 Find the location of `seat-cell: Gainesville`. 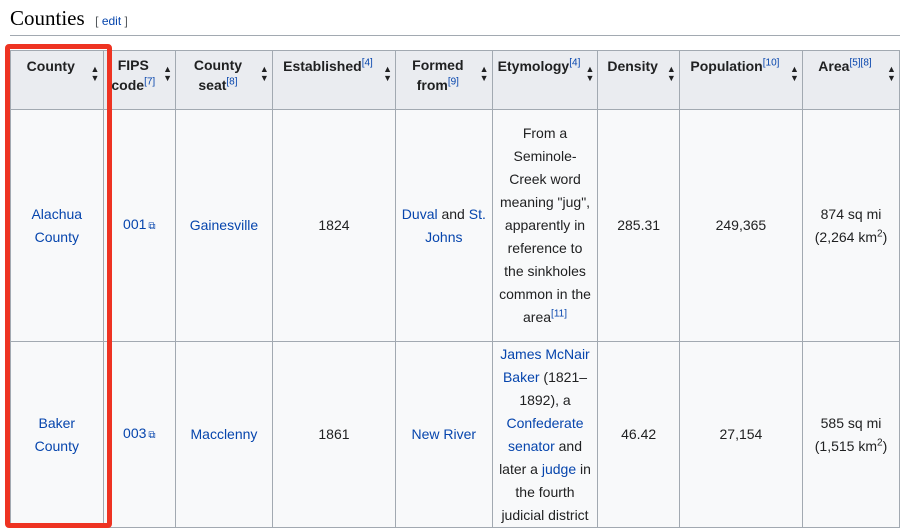

seat-cell: Gainesville is located at coordinates (224, 225).